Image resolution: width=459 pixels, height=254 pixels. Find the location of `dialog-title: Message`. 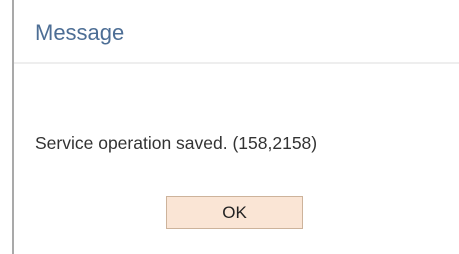

dialog-title: Message is located at coordinates (80, 32).